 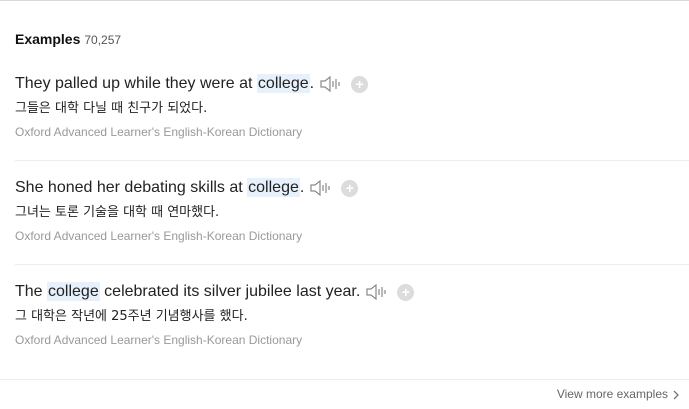 I want to click on chevron-right-icon, so click(x=676, y=394).